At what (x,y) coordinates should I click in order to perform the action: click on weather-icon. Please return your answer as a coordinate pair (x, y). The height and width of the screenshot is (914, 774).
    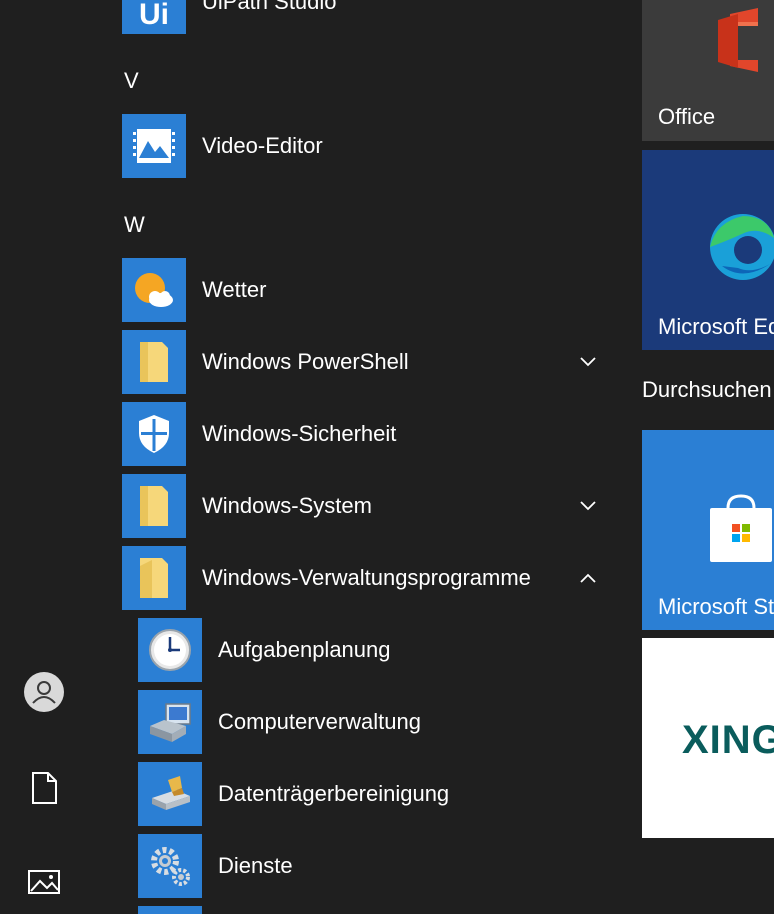
    Looking at the image, I should click on (154, 290).